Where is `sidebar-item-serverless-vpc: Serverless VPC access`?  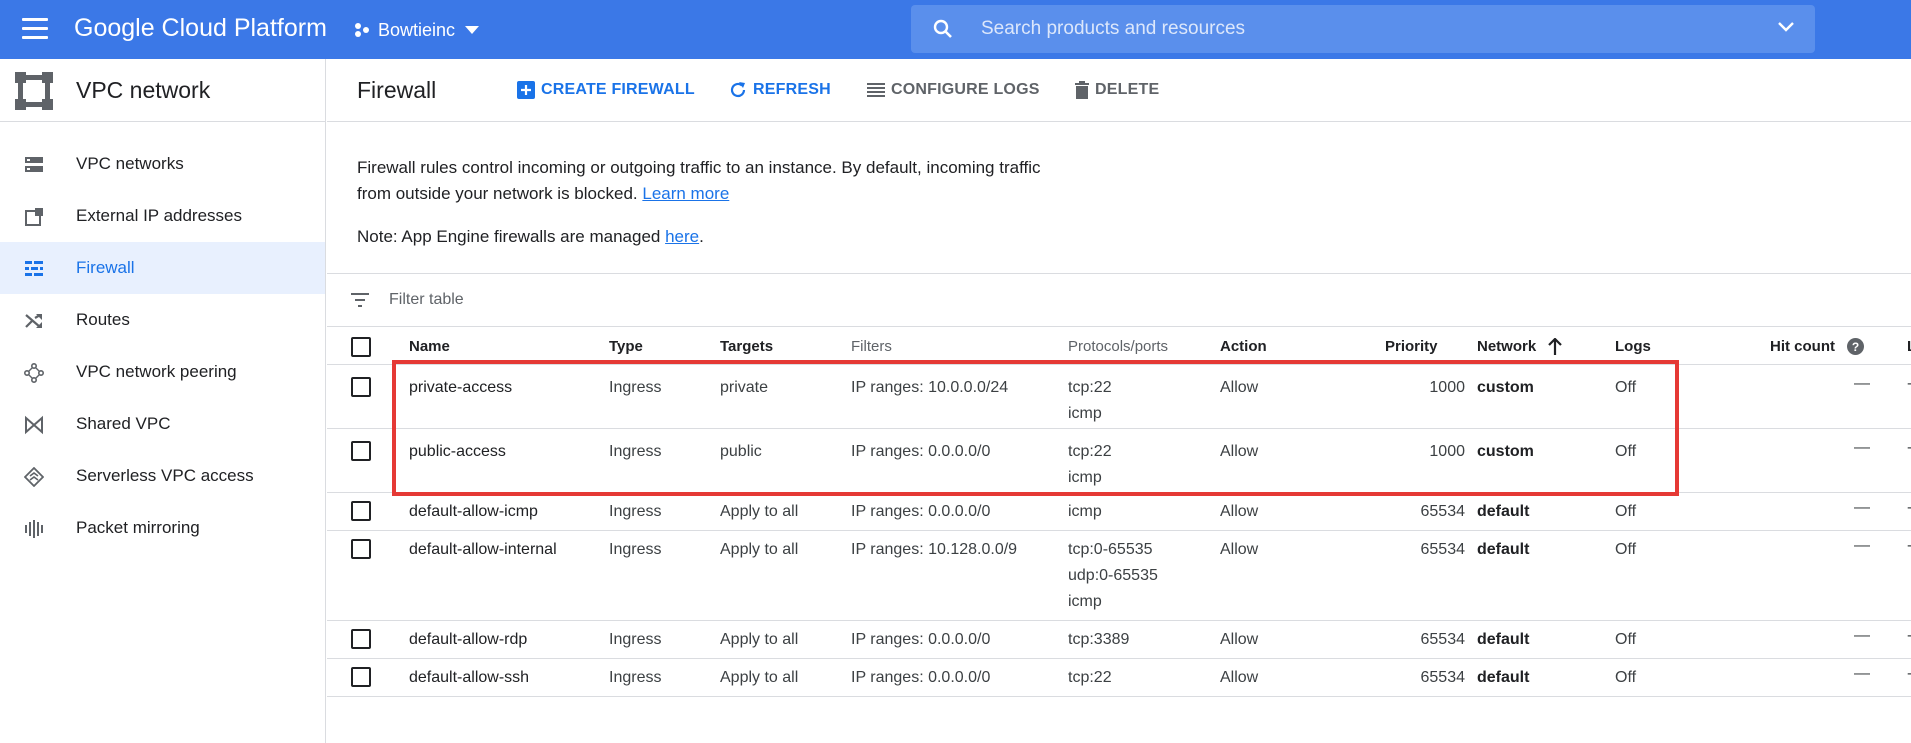
sidebar-item-serverless-vpc: Serverless VPC access is located at coordinates (162, 476).